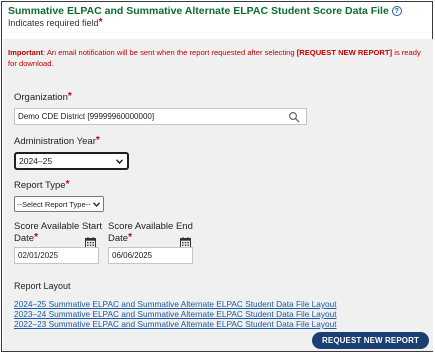 The width and height of the screenshot is (435, 354). Describe the element at coordinates (370, 340) in the screenshot. I see `request-new-report-button: REQUEST NEW REPORT` at that location.